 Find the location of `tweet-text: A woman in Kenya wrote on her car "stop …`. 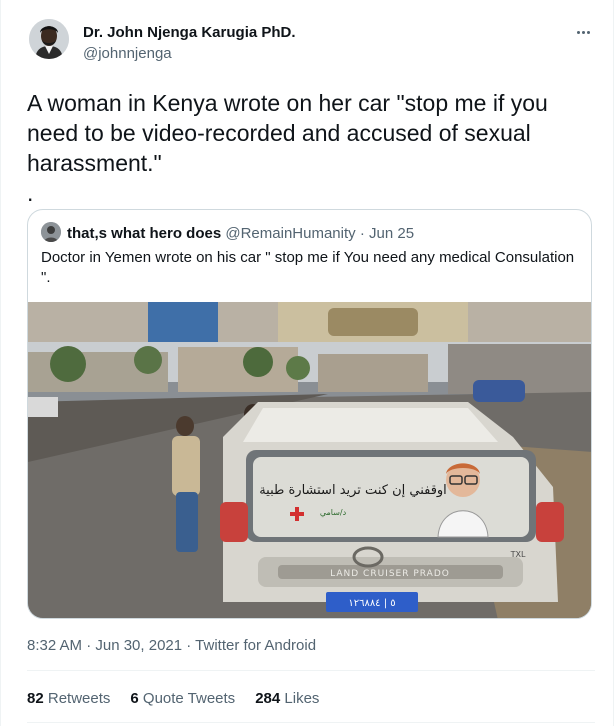

tweet-text: A woman in Kenya wrote on her car "stop … is located at coordinates (287, 148).